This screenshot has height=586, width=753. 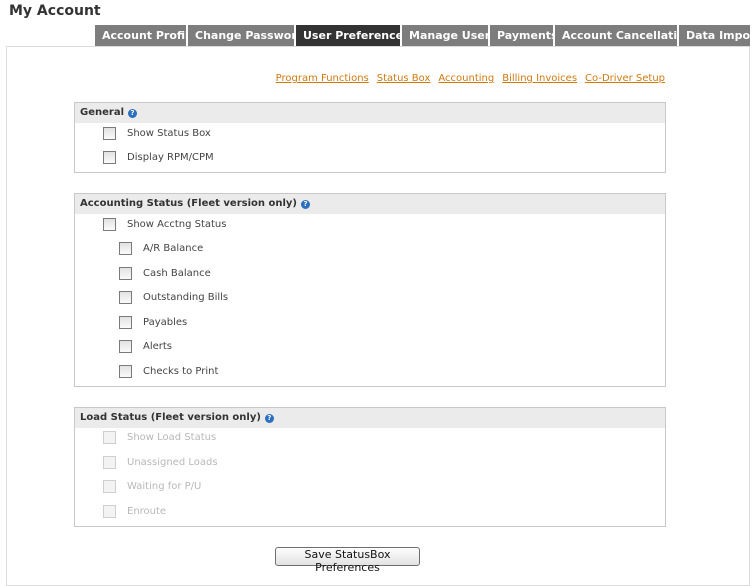 I want to click on load-status-panel-title: Load Status (Fleet version only), so click(x=170, y=417).